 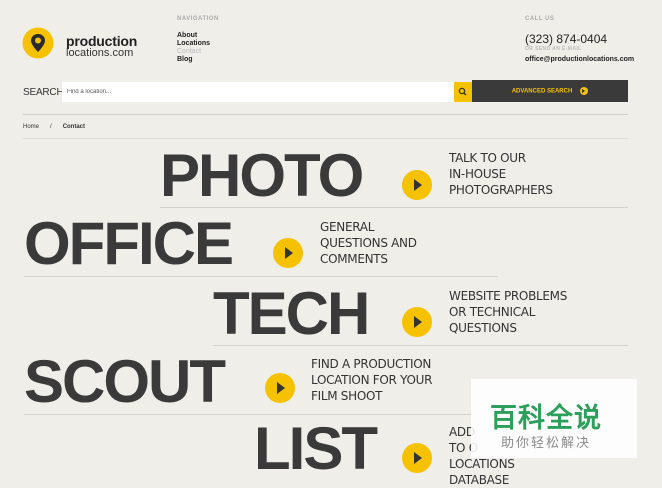 I want to click on contact-office-heading: OFFICE, so click(x=129, y=244).